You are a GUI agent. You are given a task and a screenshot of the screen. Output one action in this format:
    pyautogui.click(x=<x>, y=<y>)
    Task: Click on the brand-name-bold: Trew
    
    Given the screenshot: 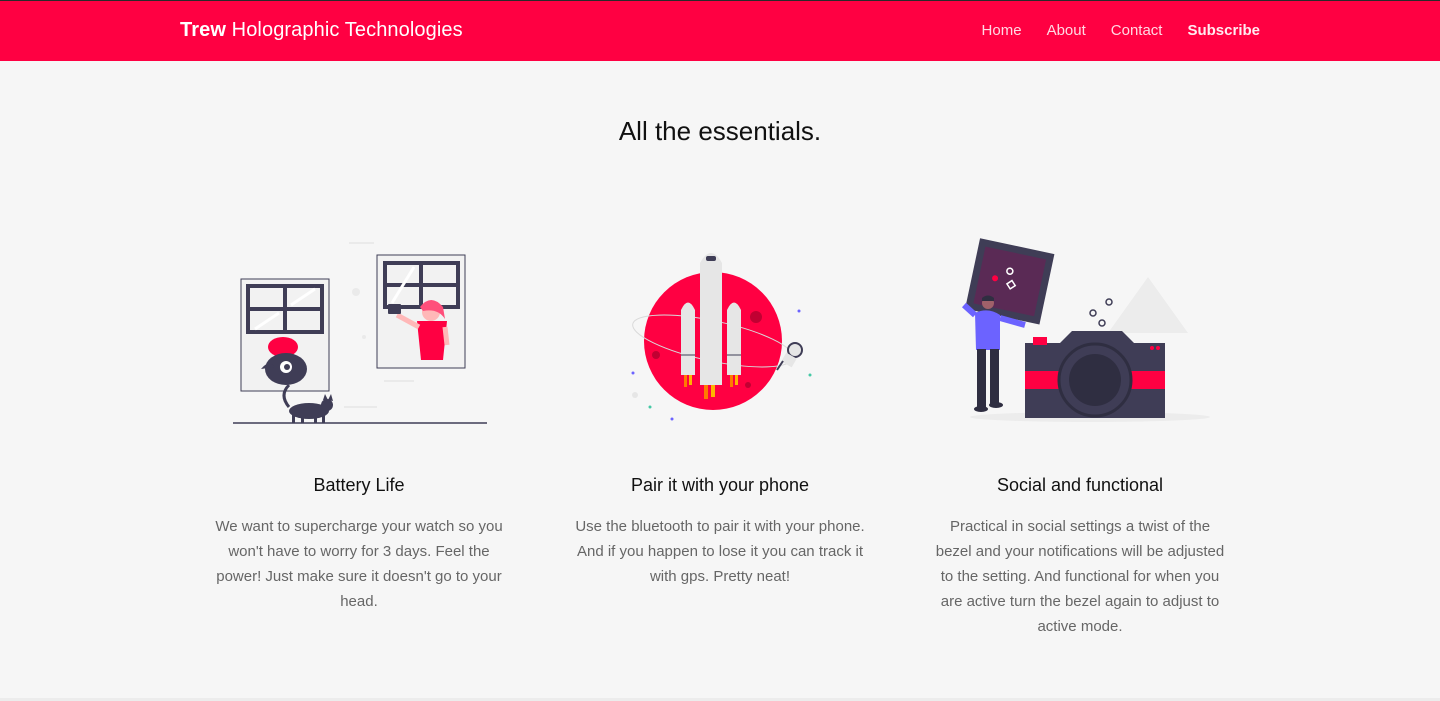 What is the action you would take?
    pyautogui.click(x=203, y=30)
    